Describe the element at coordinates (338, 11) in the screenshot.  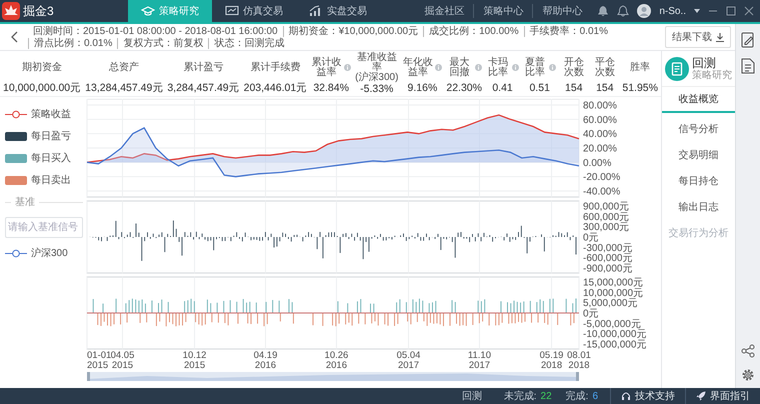
I see `nav-tab: 实盘交易` at that location.